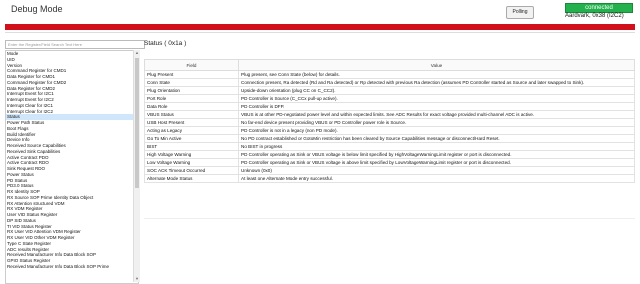 This screenshot has width=640, height=284. I want to click on field-value-cell: No BIST in progress, so click(436, 146).